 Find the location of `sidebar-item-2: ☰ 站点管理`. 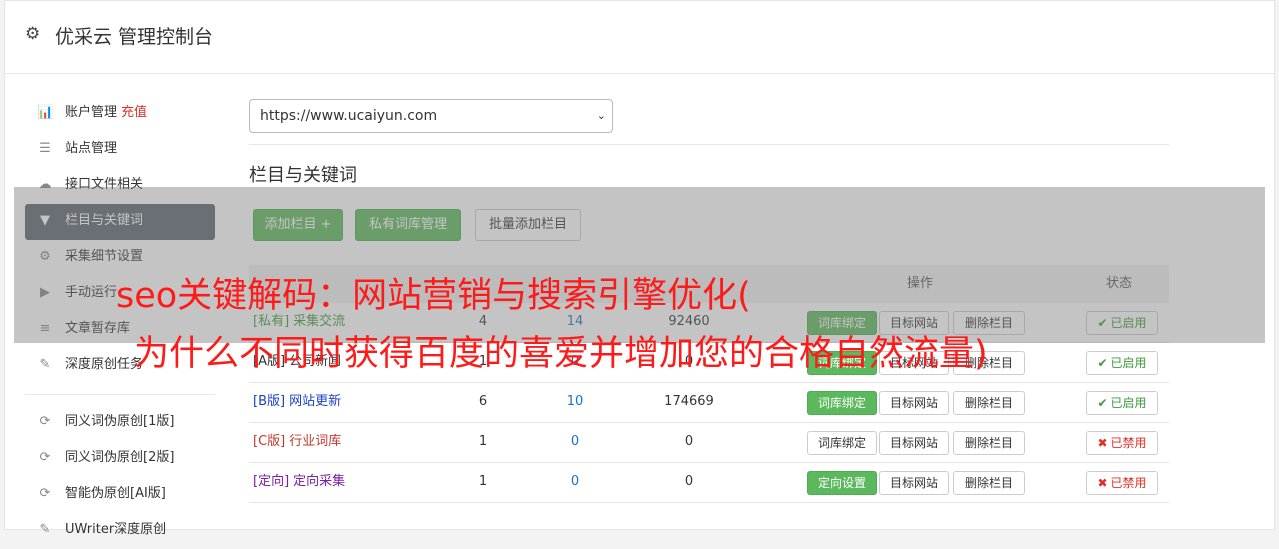

sidebar-item-2: ☰ 站点管理 is located at coordinates (120, 150).